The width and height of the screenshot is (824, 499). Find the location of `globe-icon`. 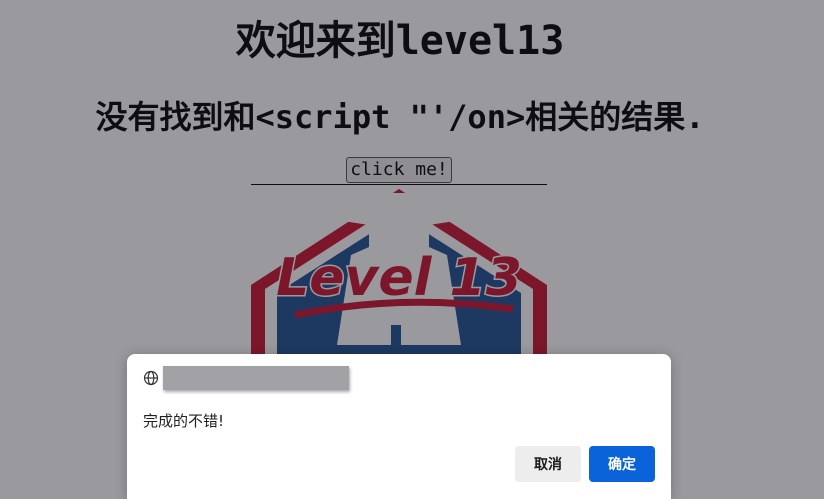

globe-icon is located at coordinates (151, 378).